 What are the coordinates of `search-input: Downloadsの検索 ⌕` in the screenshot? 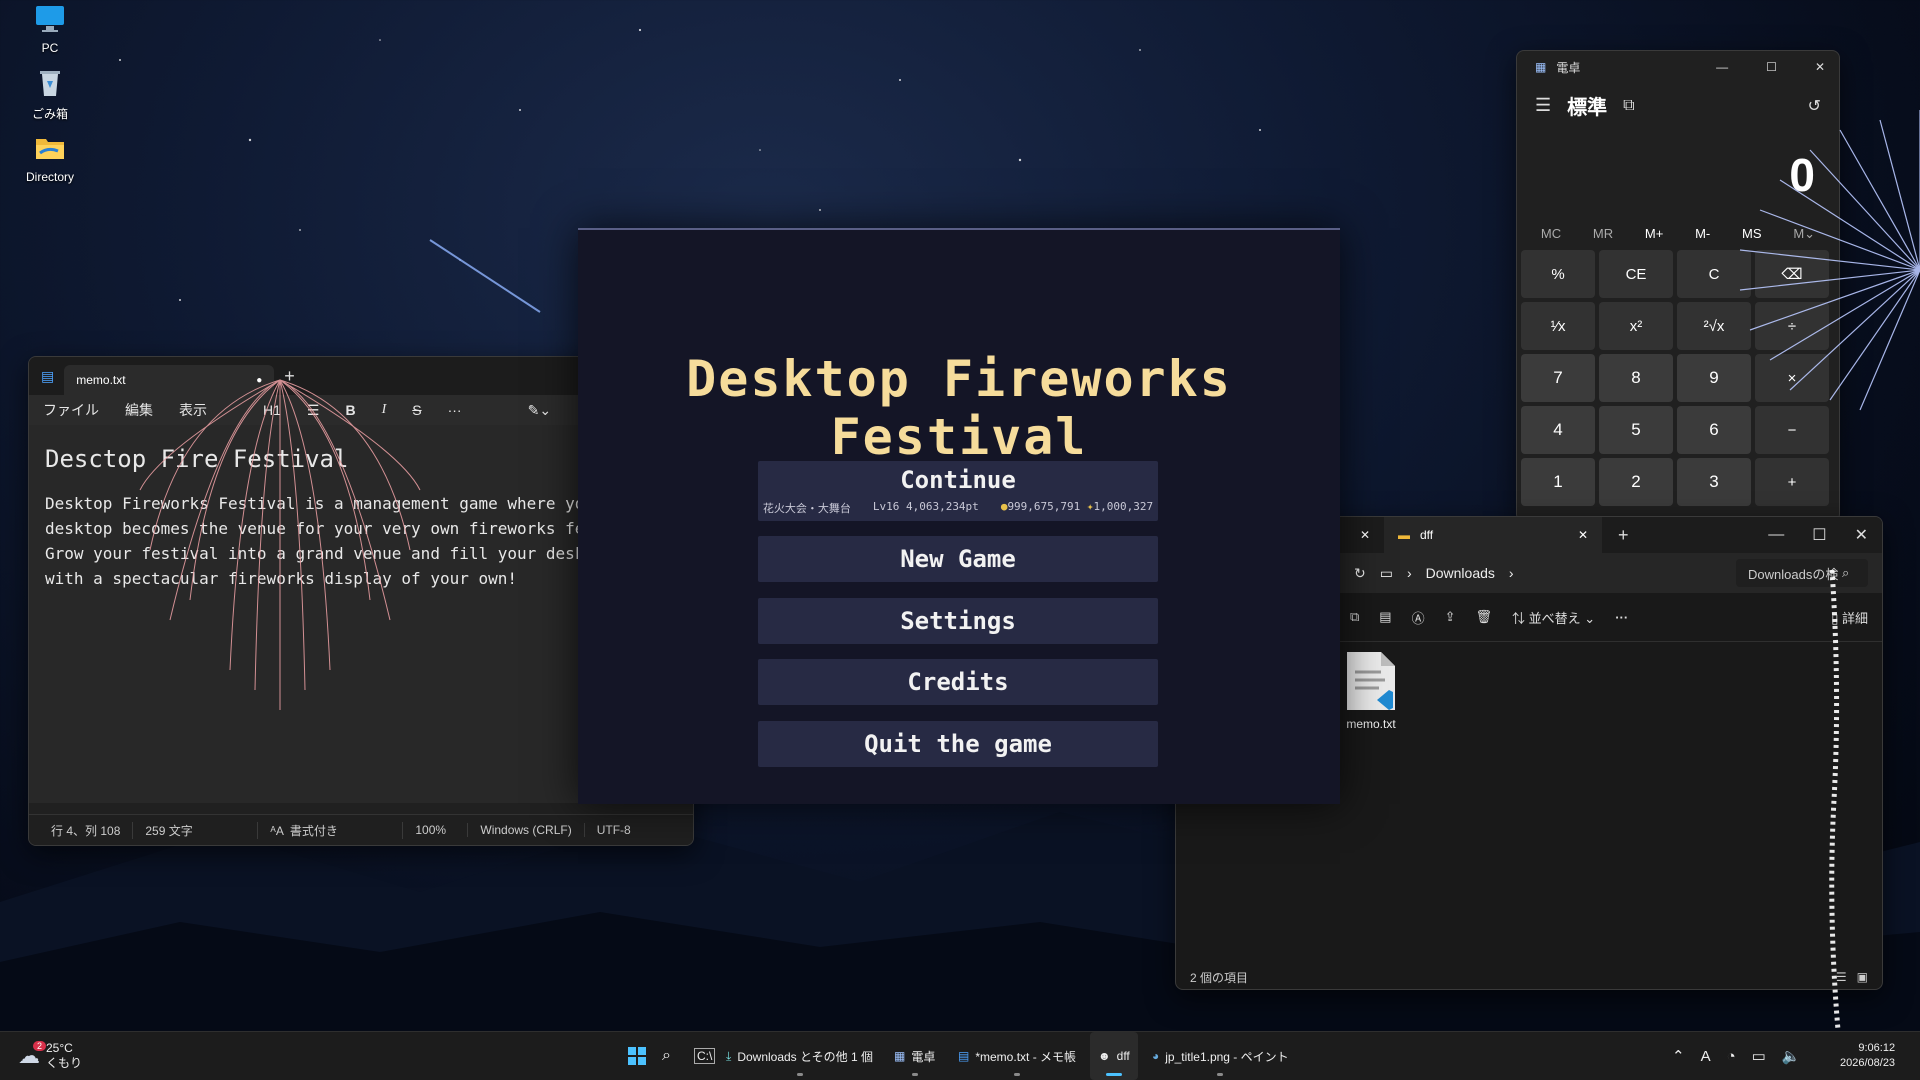 It's located at (1802, 573).